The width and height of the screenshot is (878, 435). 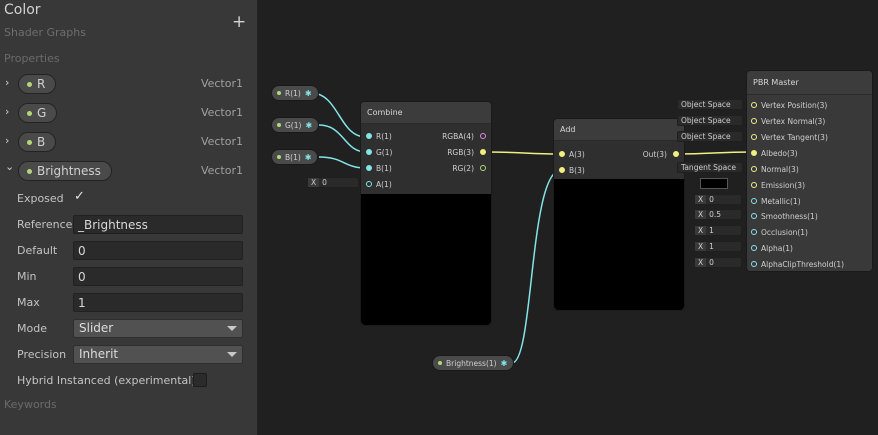 What do you see at coordinates (754, 185) in the screenshot?
I see `port-emission-icon` at bounding box center [754, 185].